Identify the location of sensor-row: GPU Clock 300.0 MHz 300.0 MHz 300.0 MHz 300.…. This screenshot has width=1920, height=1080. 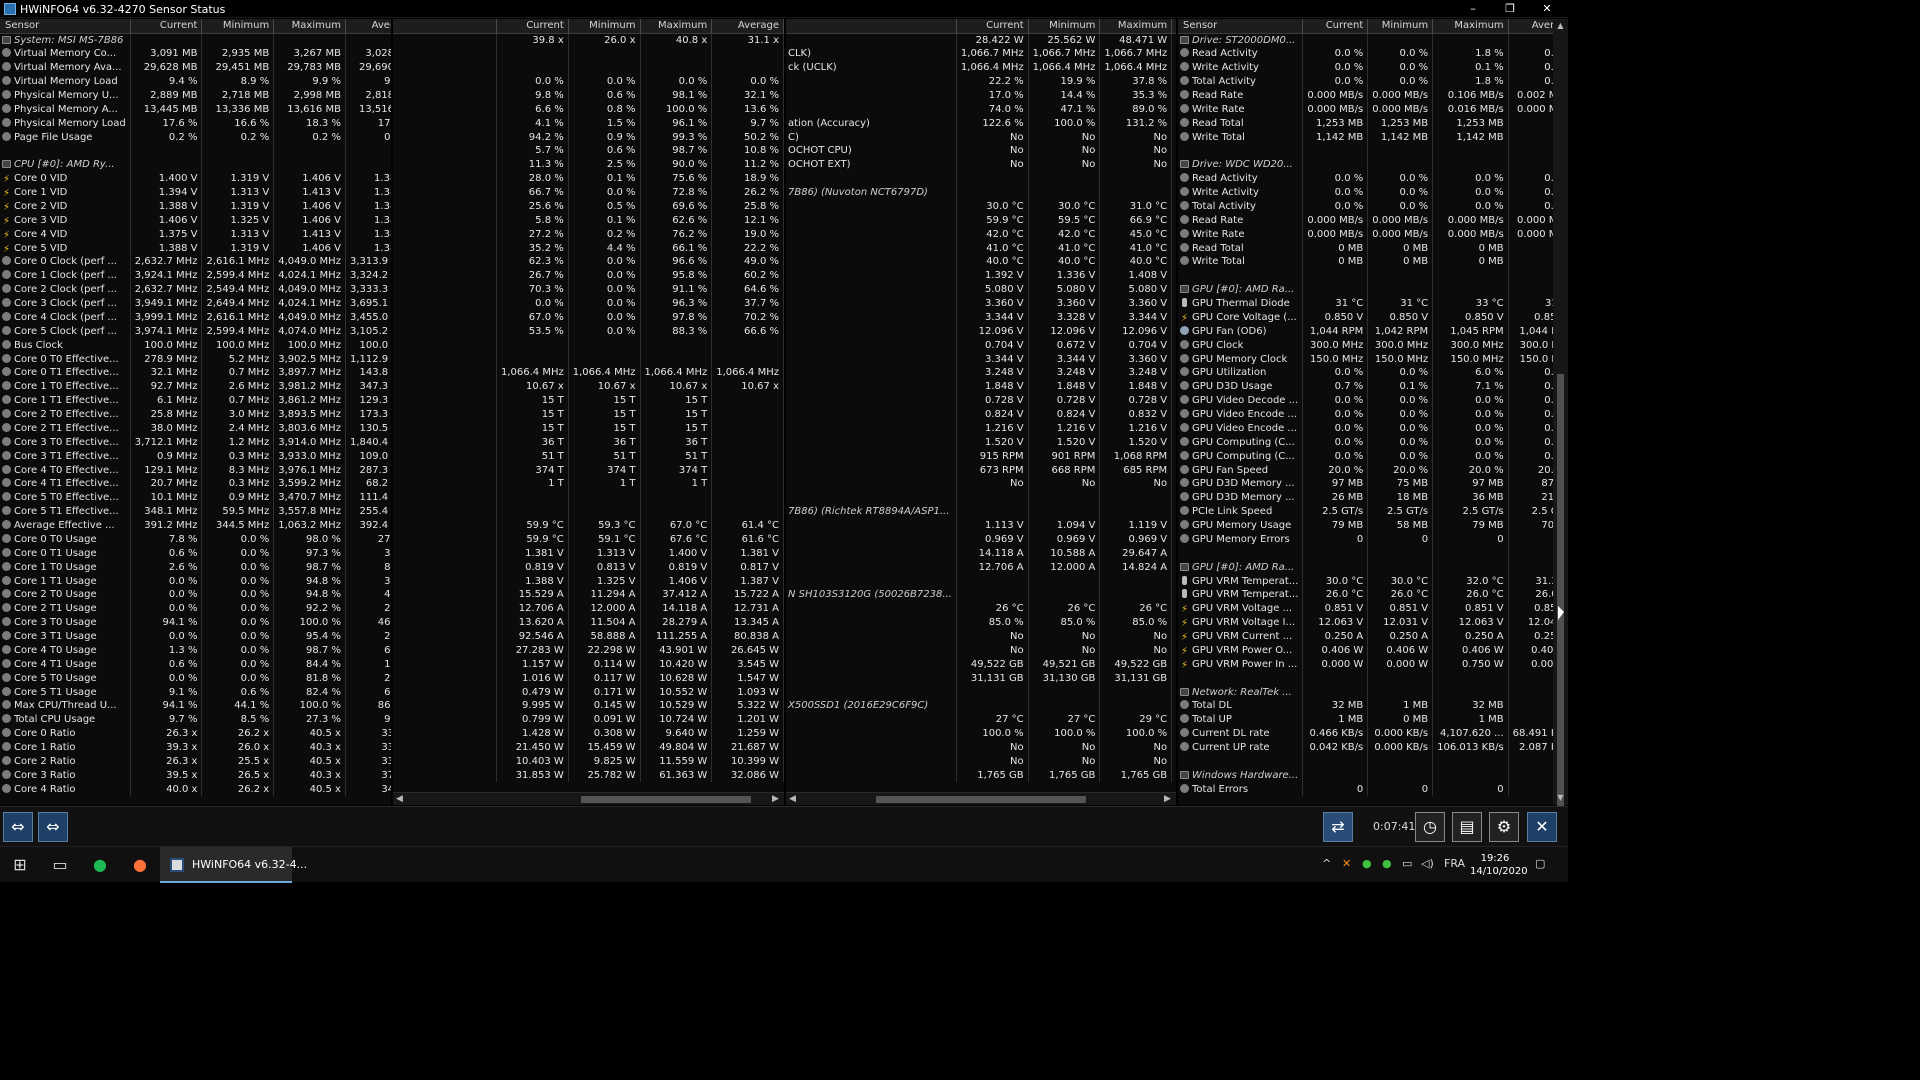
(1365, 345).